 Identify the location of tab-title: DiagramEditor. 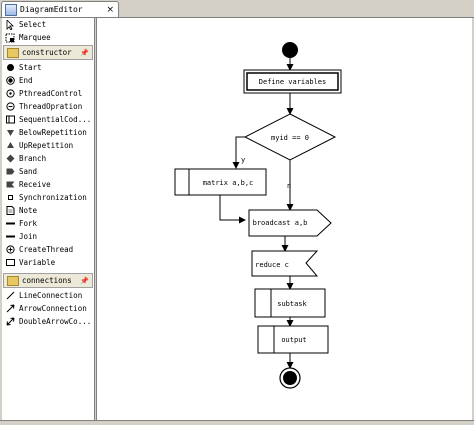
(51, 9).